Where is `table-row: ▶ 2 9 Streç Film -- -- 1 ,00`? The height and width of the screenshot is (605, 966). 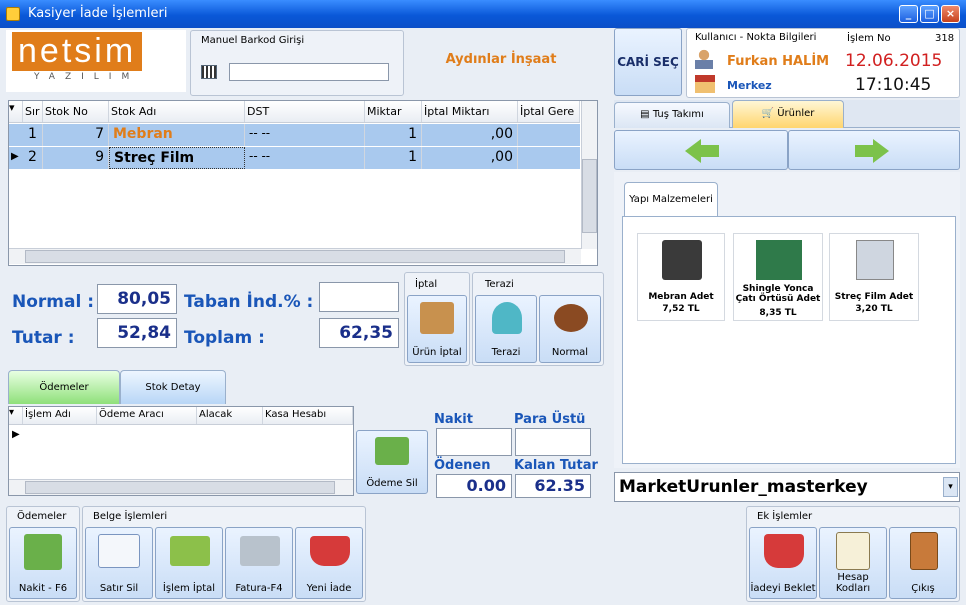 table-row: ▶ 2 9 Streç Film -- -- 1 ,00 is located at coordinates (294, 158).